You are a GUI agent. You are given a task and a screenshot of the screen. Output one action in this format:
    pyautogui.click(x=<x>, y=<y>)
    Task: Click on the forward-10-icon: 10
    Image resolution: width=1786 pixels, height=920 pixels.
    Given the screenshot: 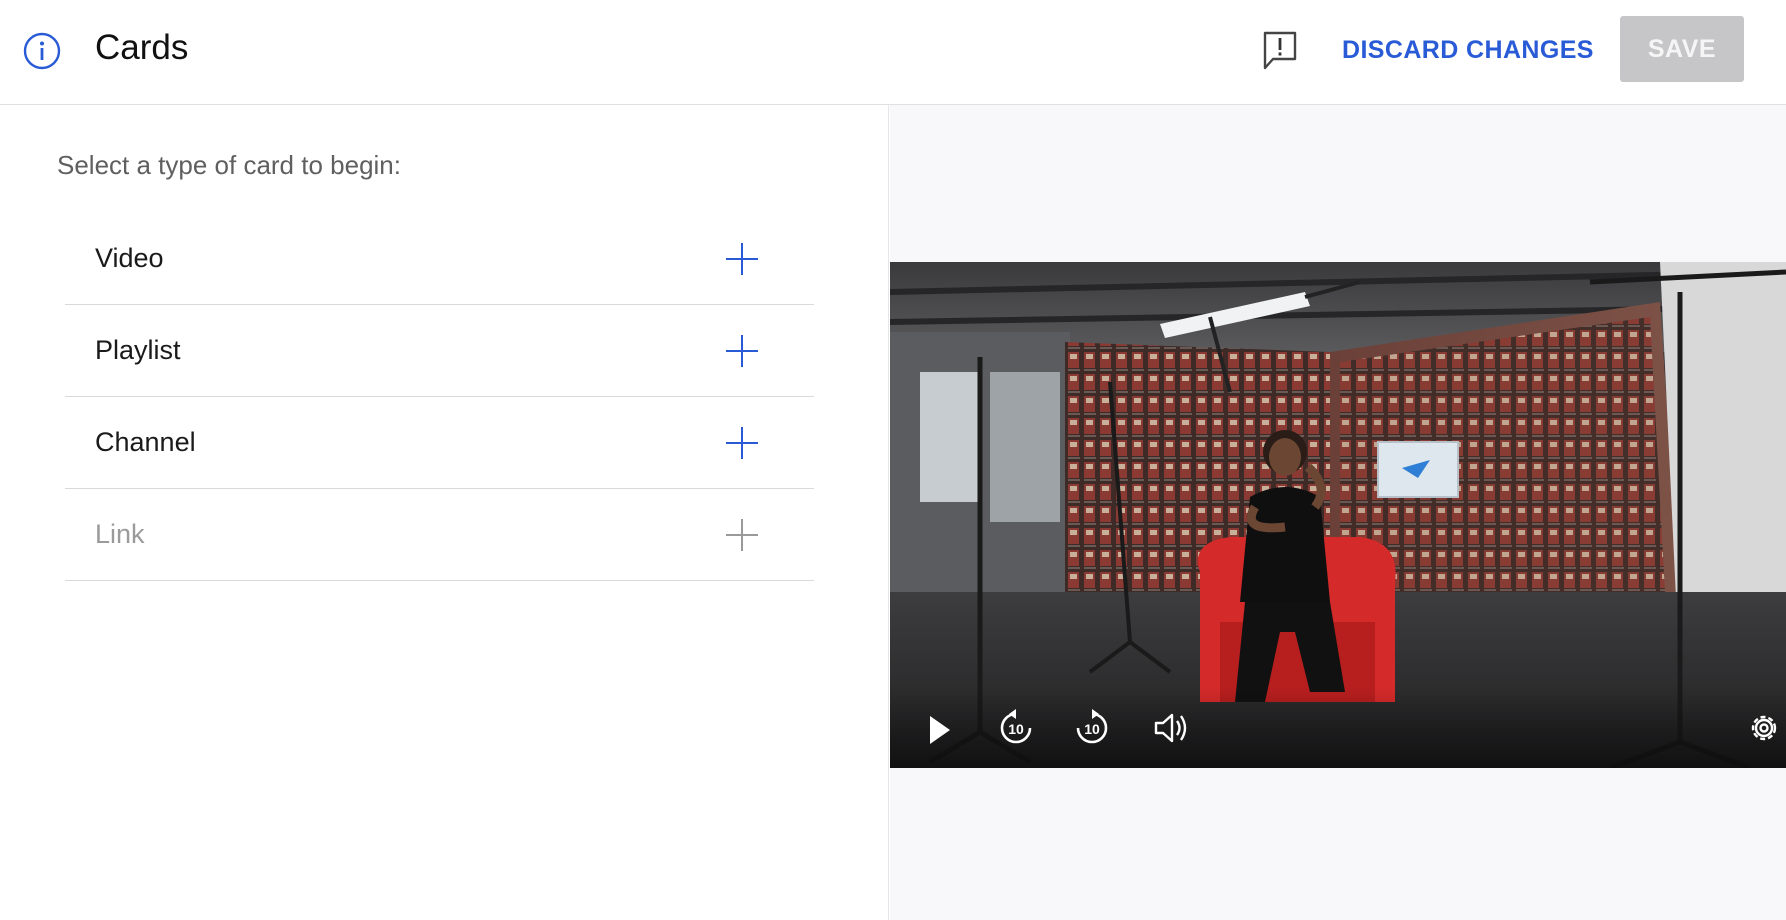 What is the action you would take?
    pyautogui.click(x=1092, y=728)
    